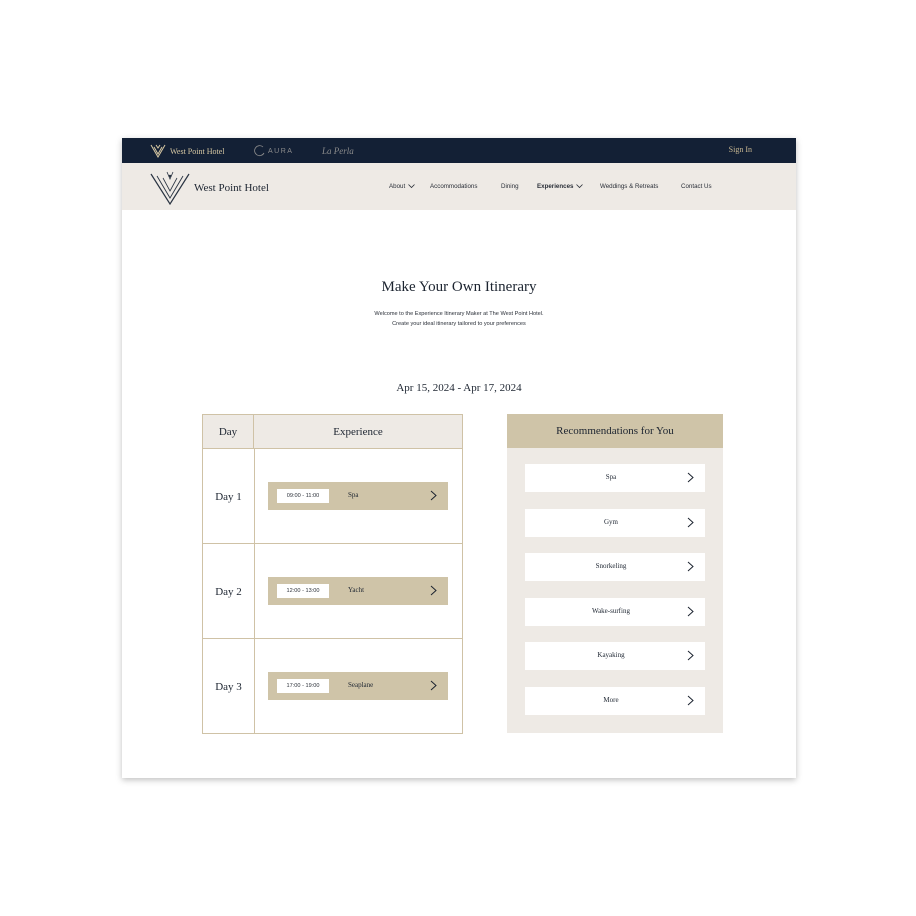 Image resolution: width=916 pixels, height=916 pixels. I want to click on hotel-logo-icon, so click(170, 188).